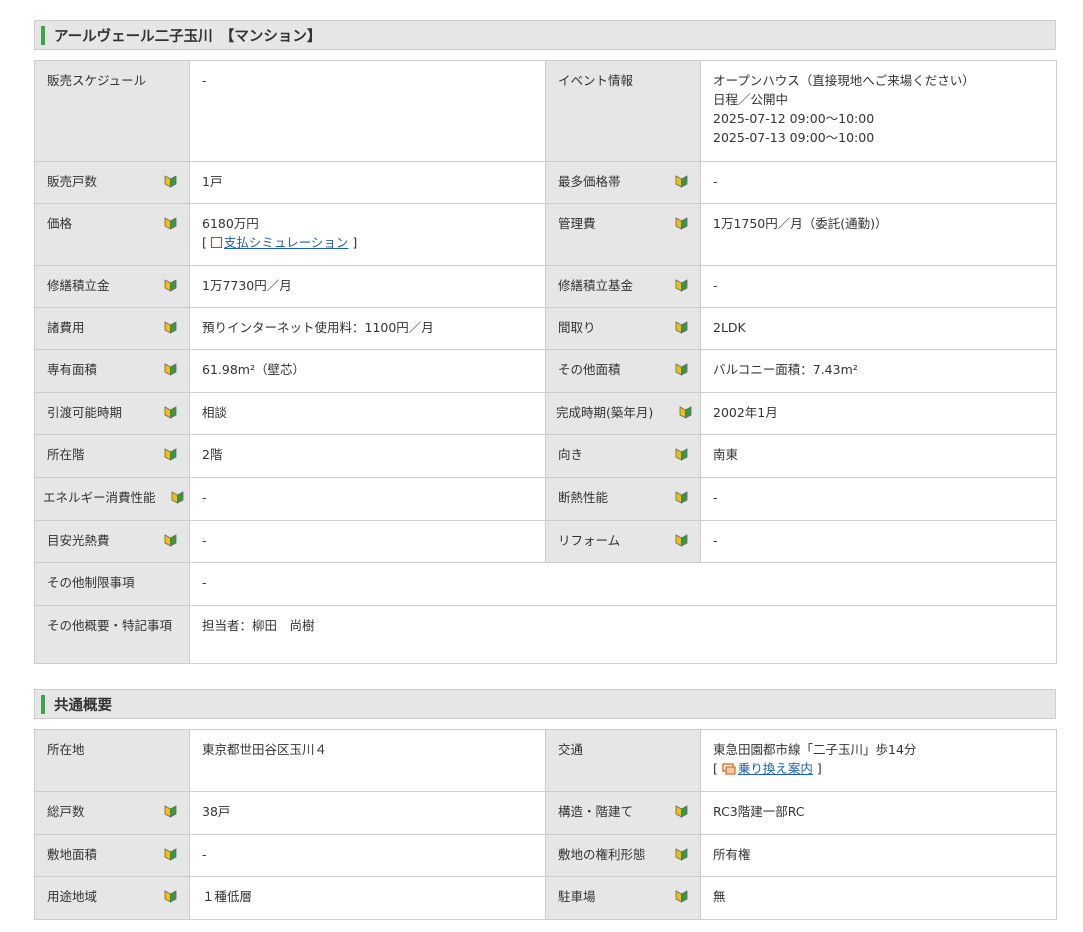 The image size is (1083, 932). What do you see at coordinates (815, 749) in the screenshot?
I see `transport-text: 東急田園都市線「二子玉川」歩14分` at bounding box center [815, 749].